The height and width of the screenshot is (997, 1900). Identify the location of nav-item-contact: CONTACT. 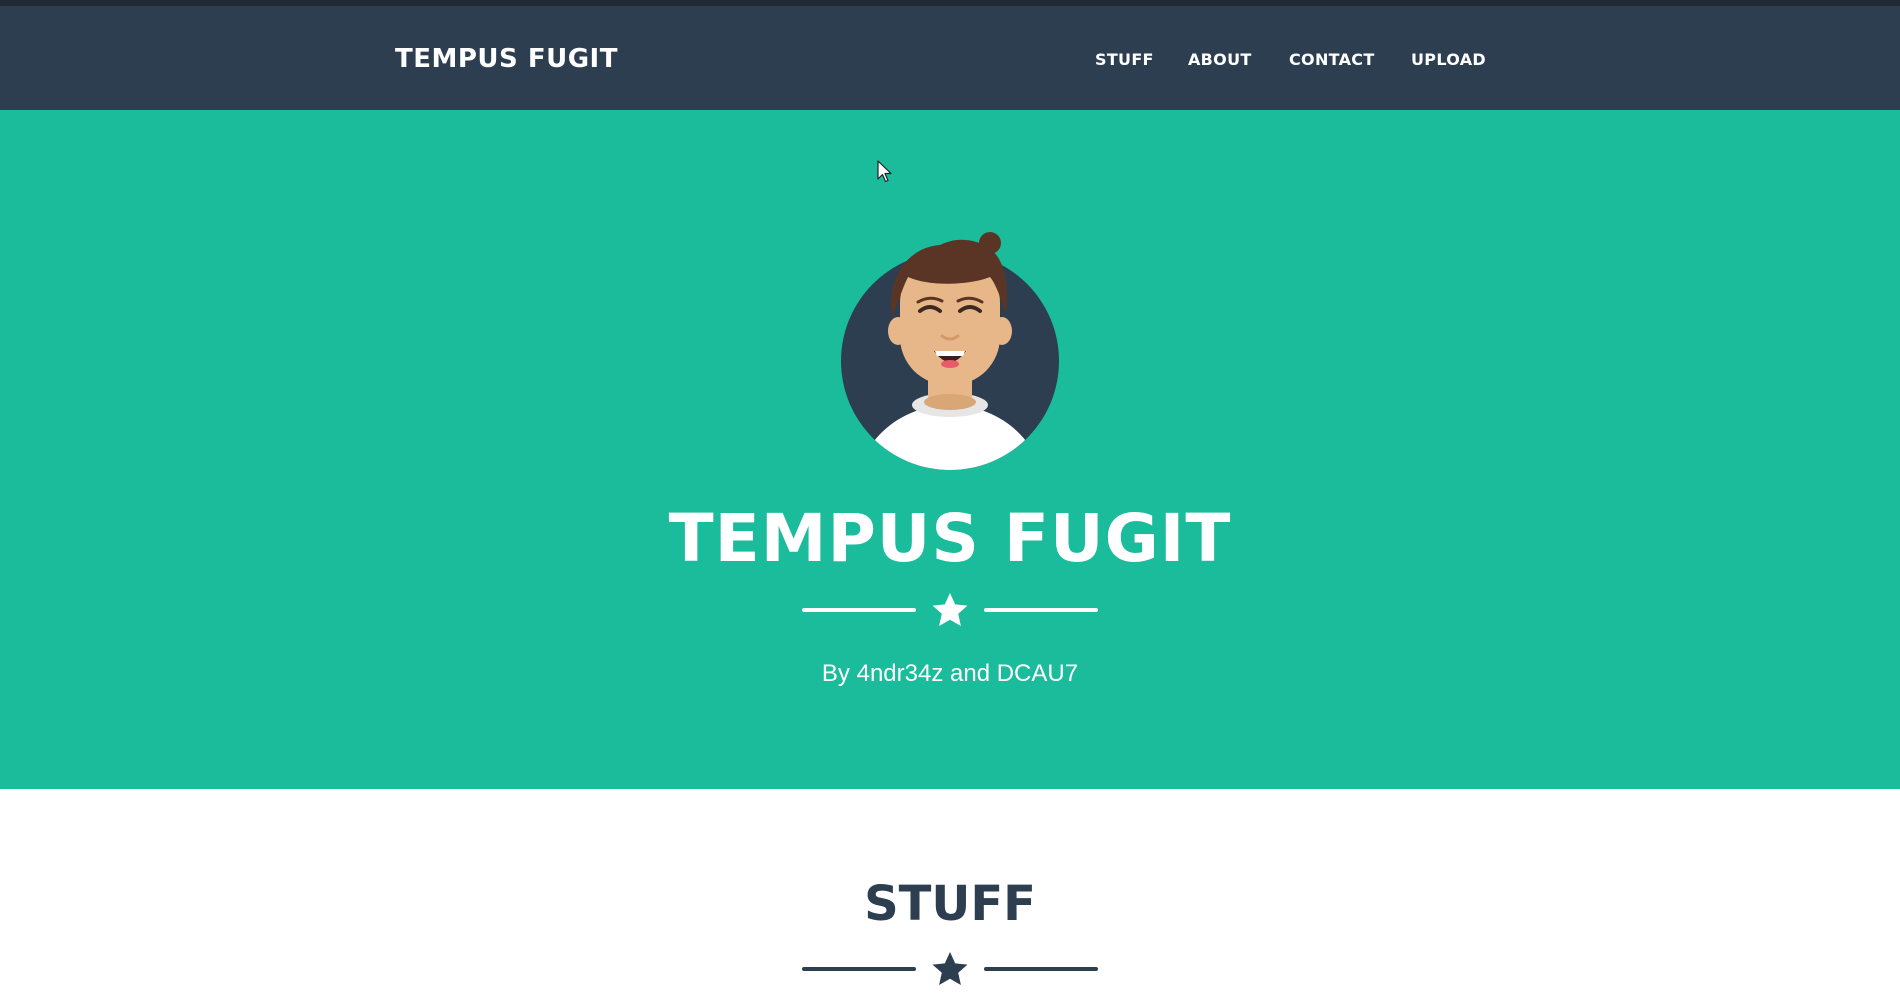
(1332, 59).